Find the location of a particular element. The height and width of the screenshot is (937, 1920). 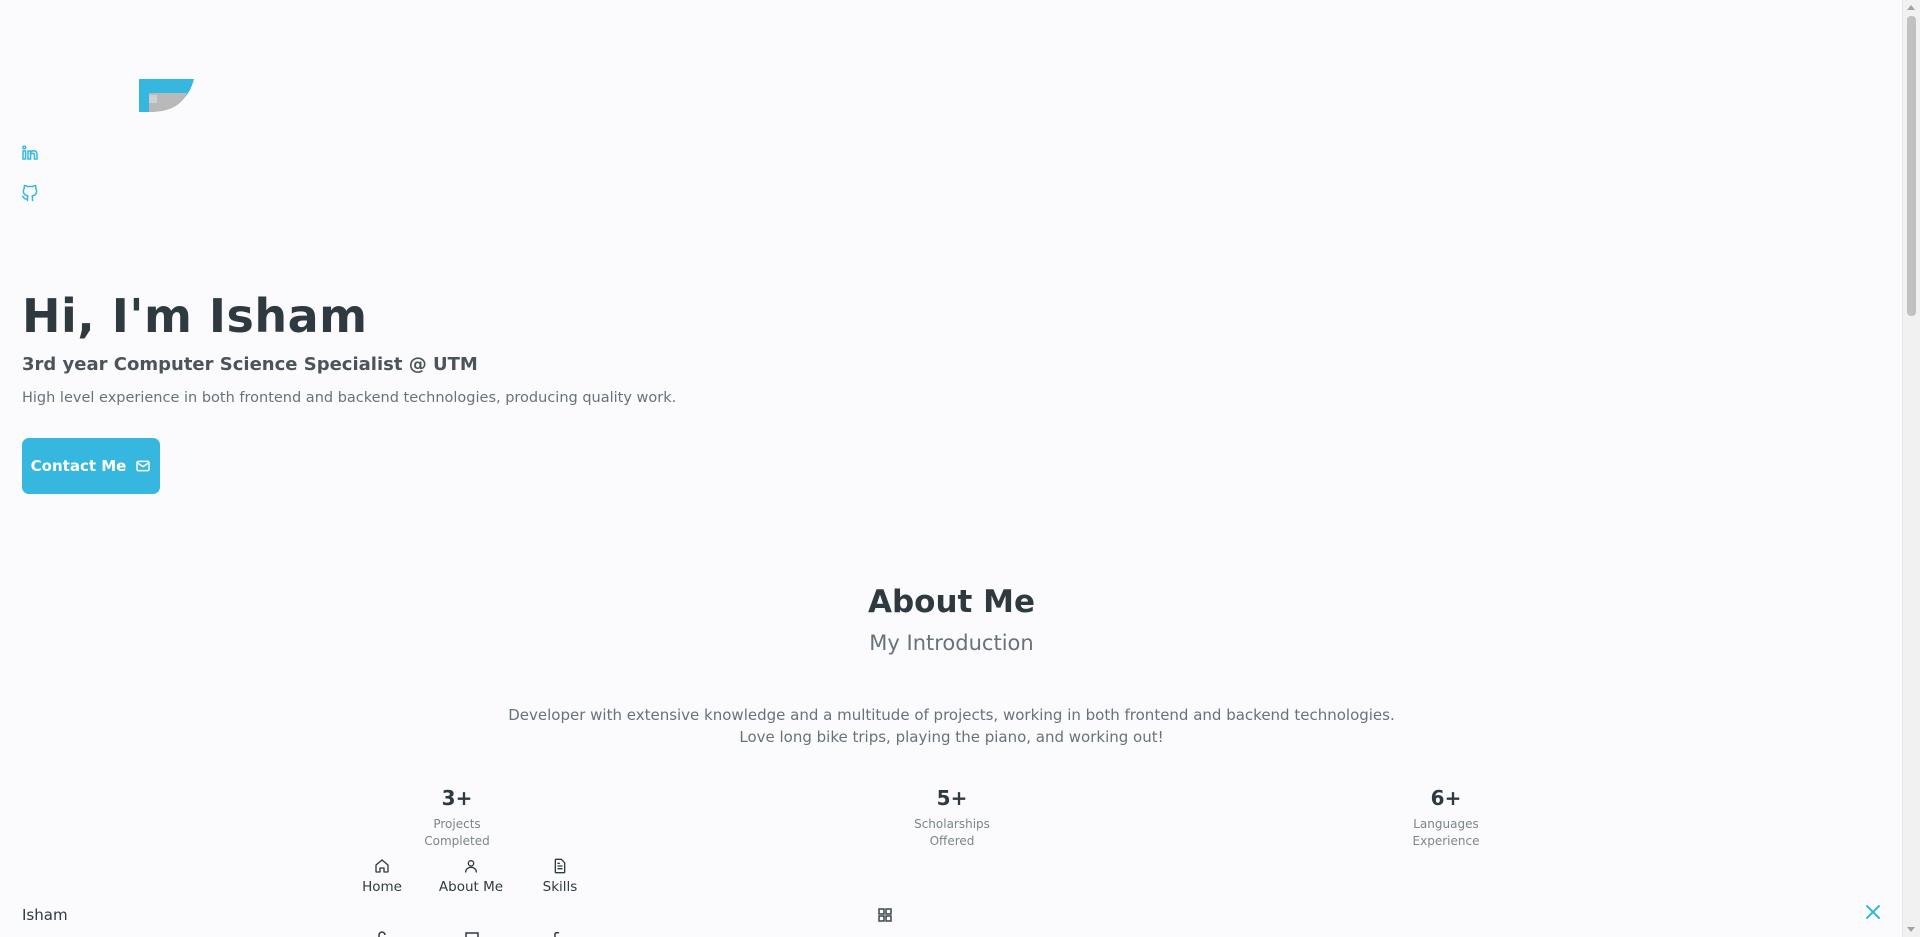

stat-label-line: Languages is located at coordinates (1446, 824).